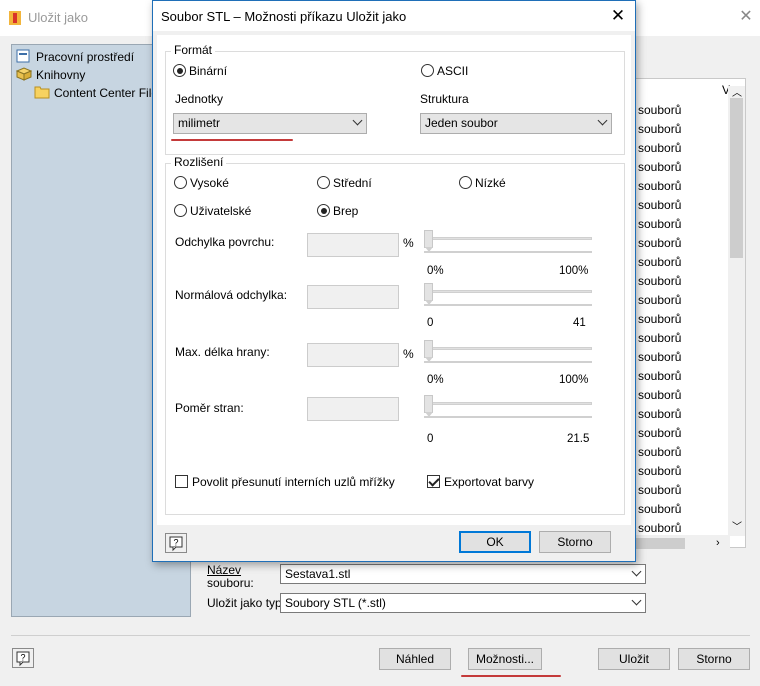 The width and height of the screenshot is (760, 686). Describe the element at coordinates (224, 570) in the screenshot. I see `filename-label: Název` at that location.